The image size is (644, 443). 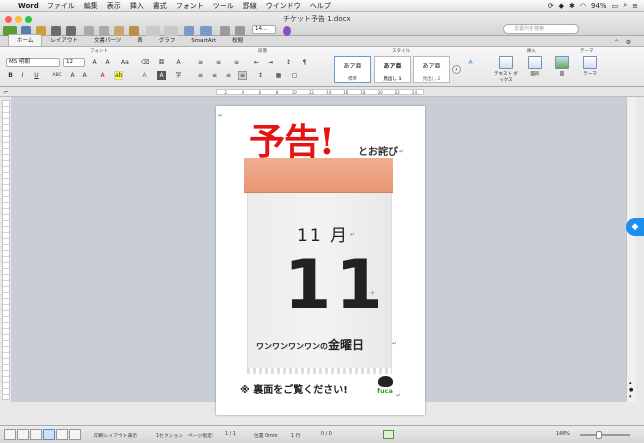 What do you see at coordinates (631, 249) in the screenshot?
I see `vertical-scrollbar: ▾ ● ▴` at bounding box center [631, 249].